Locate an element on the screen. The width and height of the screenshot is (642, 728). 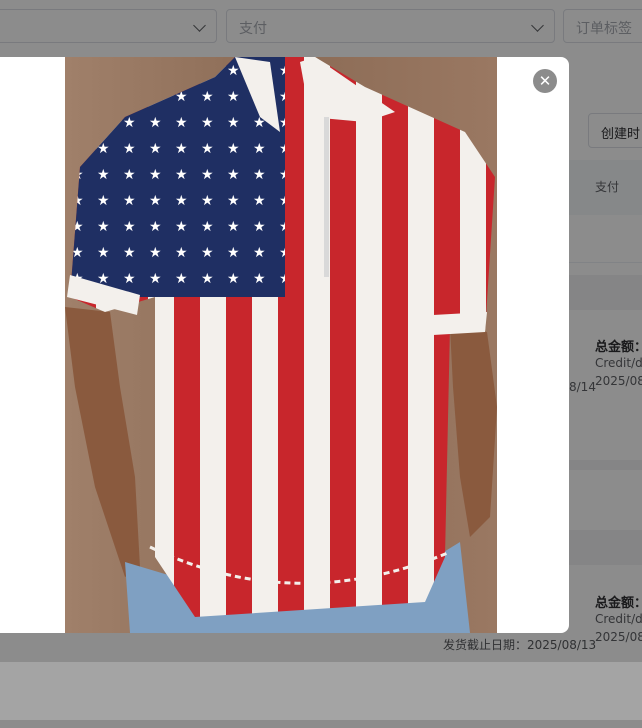
footer-band is located at coordinates (321, 691).